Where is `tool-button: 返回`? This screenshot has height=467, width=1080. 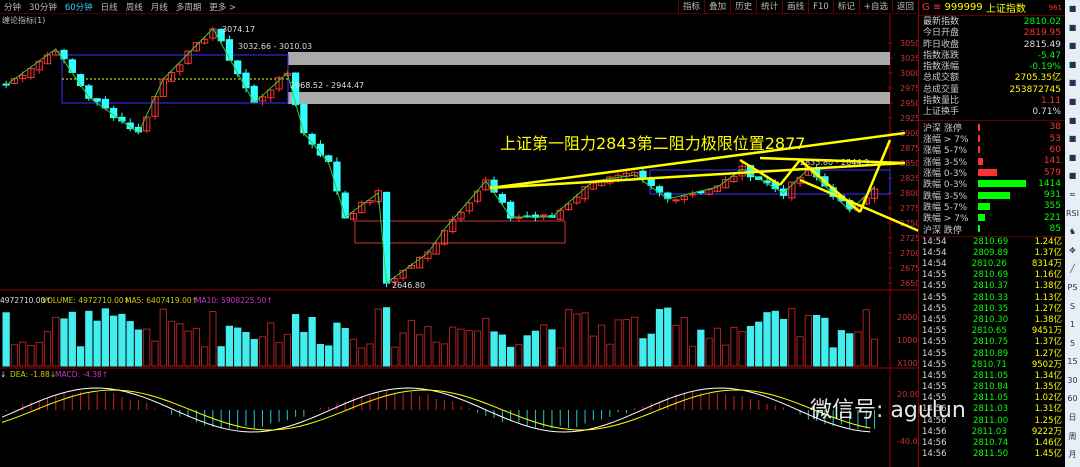
tool-button: 返回 is located at coordinates (904, 7).